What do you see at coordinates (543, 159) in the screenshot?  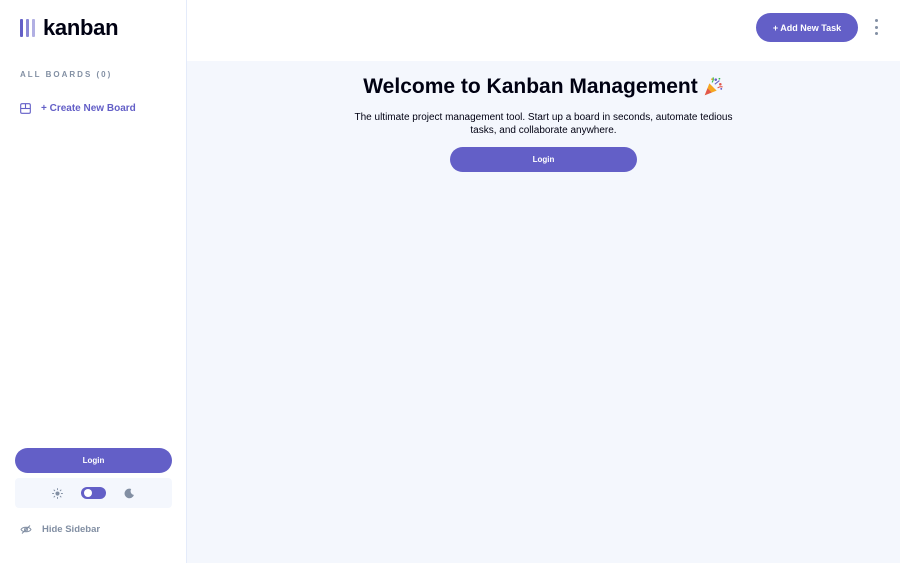 I see `main-login-button: Login` at bounding box center [543, 159].